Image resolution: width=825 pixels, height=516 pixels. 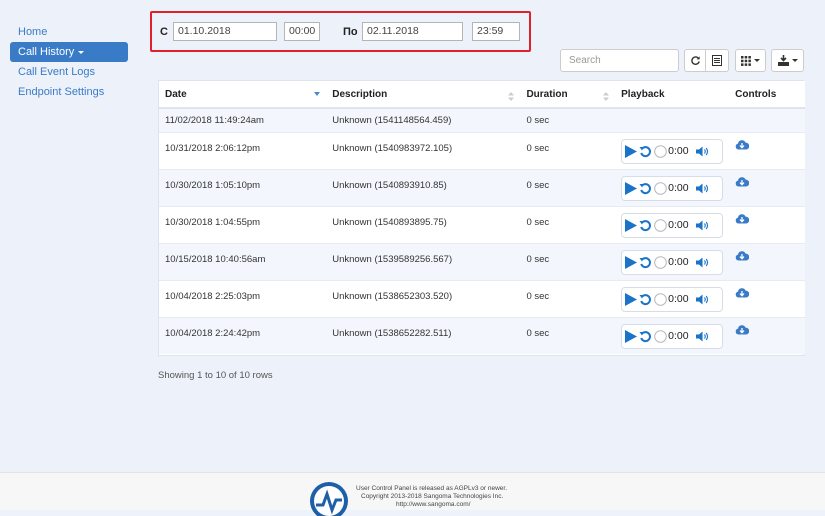 What do you see at coordinates (243, 298) in the screenshot?
I see `cell-date: 10/04/2018 2:25:03pm` at bounding box center [243, 298].